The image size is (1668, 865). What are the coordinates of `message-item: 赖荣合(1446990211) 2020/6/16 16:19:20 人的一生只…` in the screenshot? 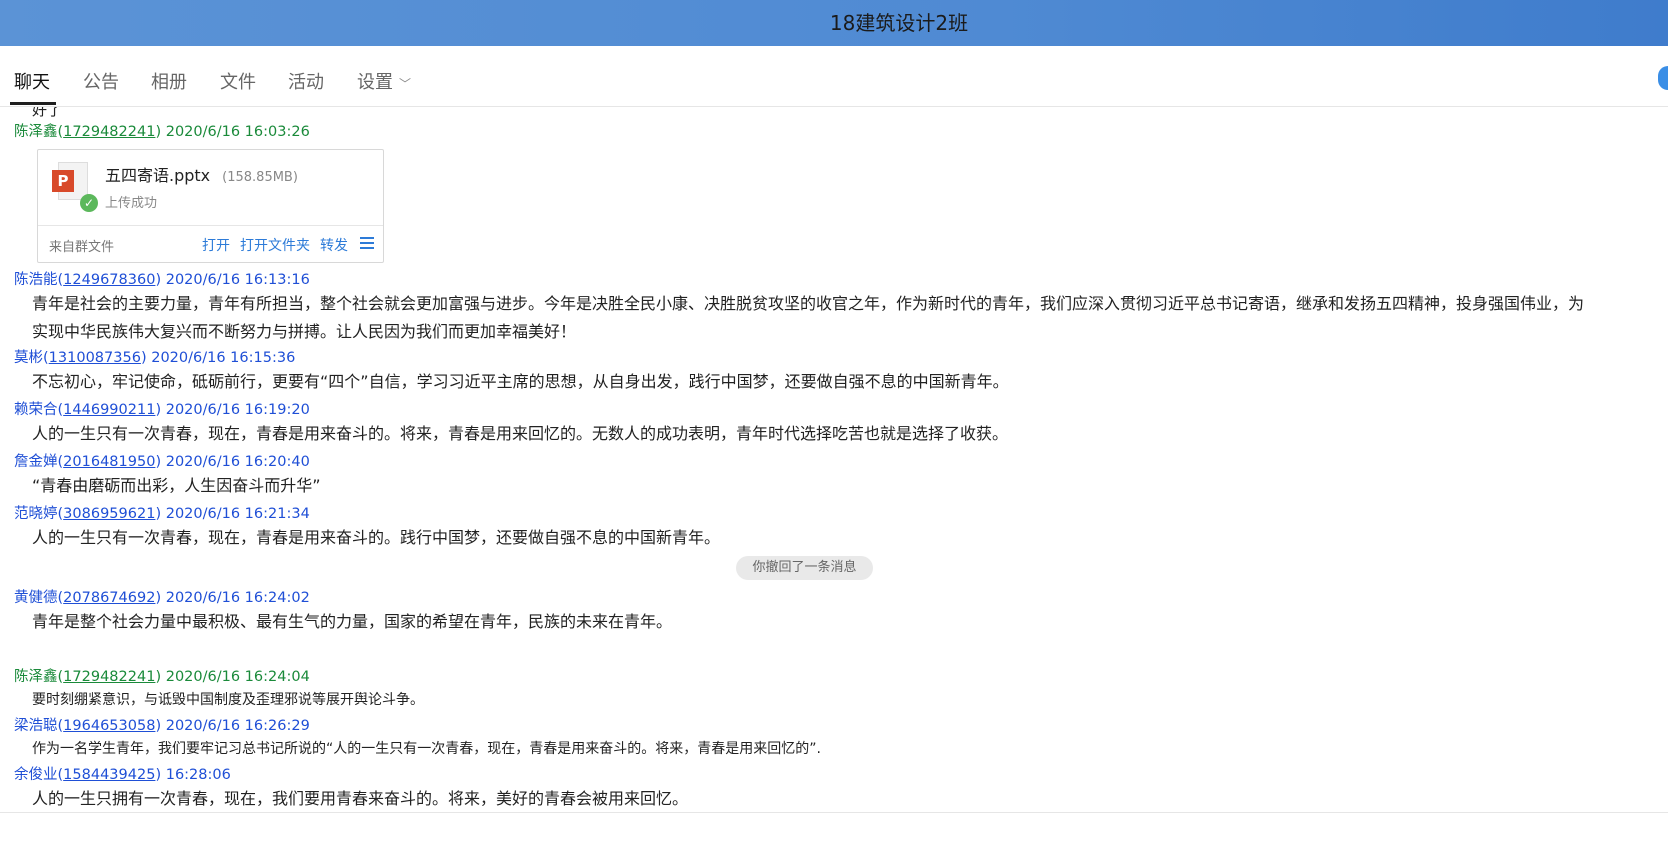 It's located at (511, 424).